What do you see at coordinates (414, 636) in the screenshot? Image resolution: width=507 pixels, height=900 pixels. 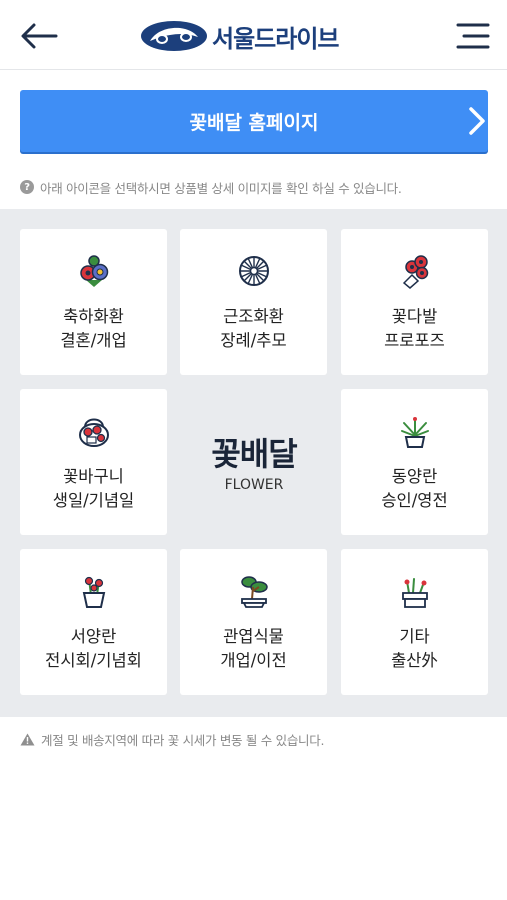 I see `category-label: 기타` at bounding box center [414, 636].